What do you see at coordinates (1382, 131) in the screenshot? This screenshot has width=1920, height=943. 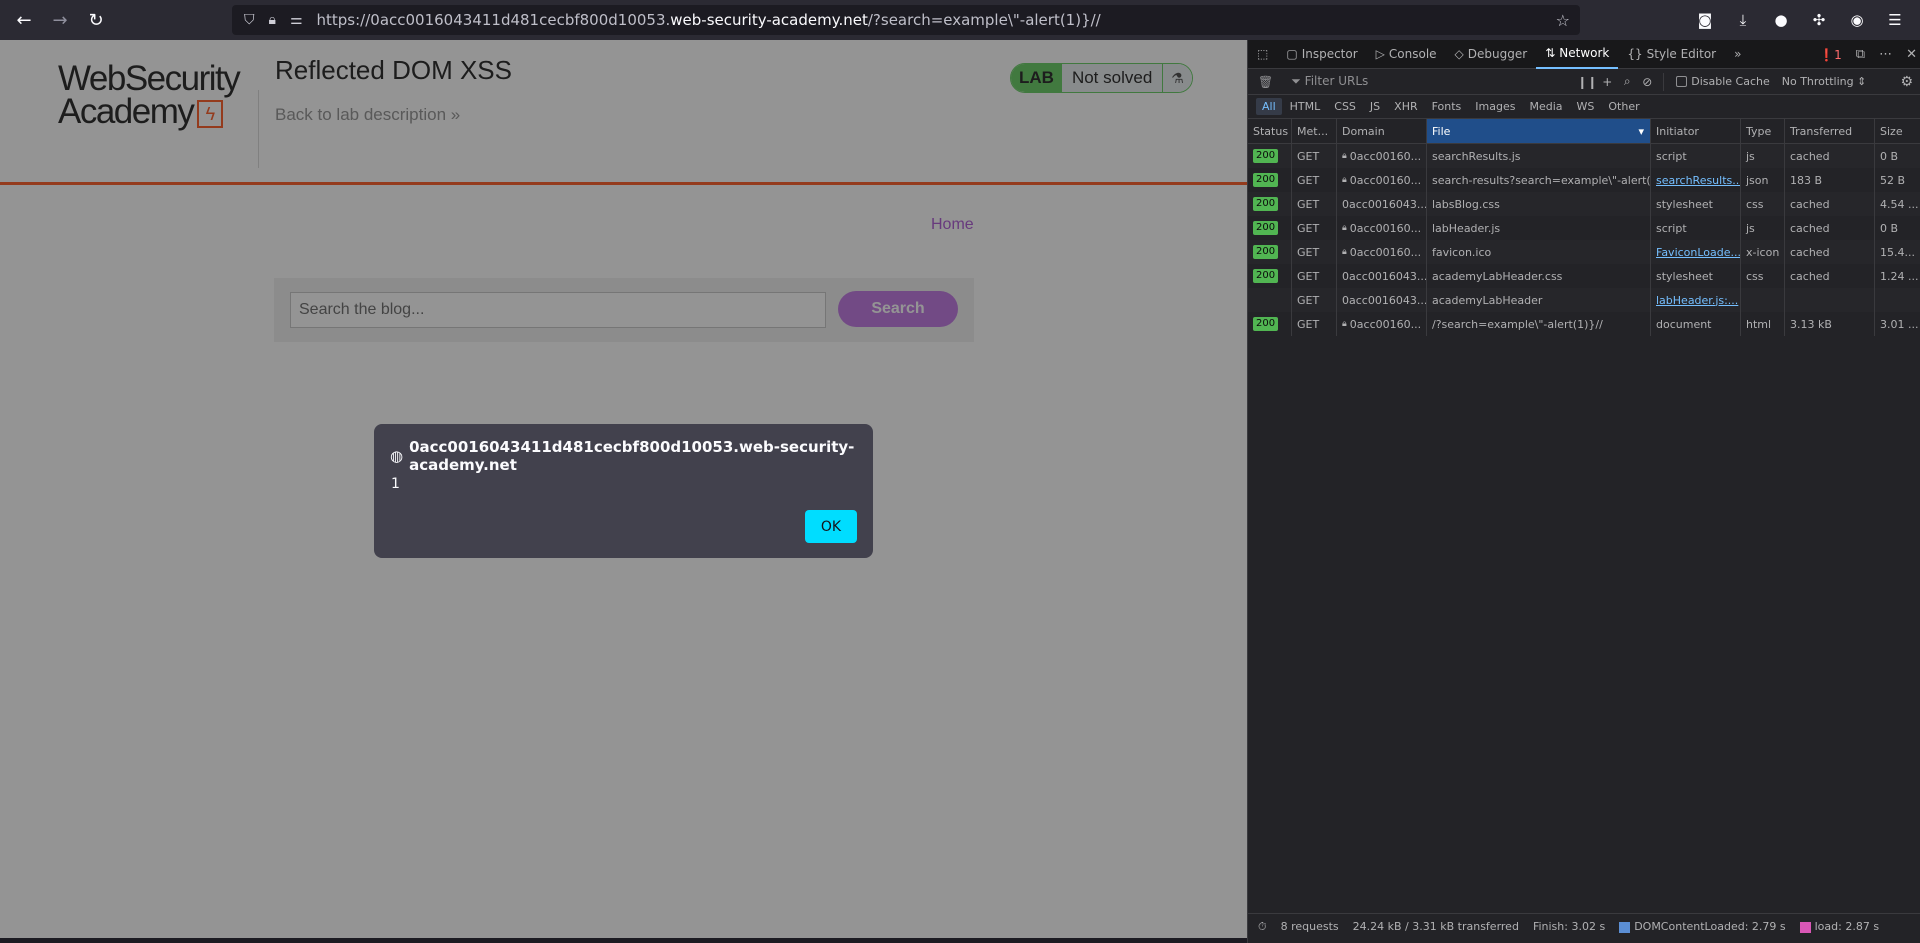 I see `column-header-domain: Domain` at bounding box center [1382, 131].